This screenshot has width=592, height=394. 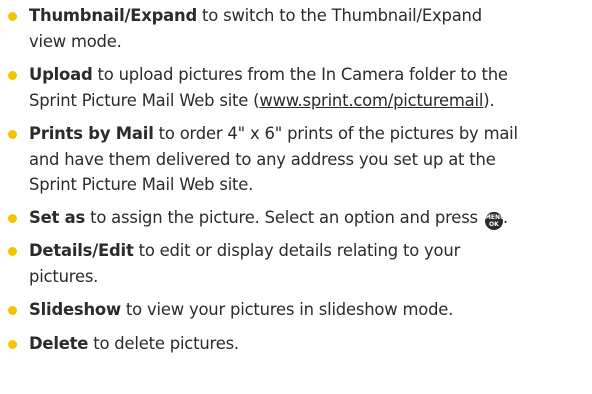 I want to click on option-description-end: )., so click(x=489, y=100).